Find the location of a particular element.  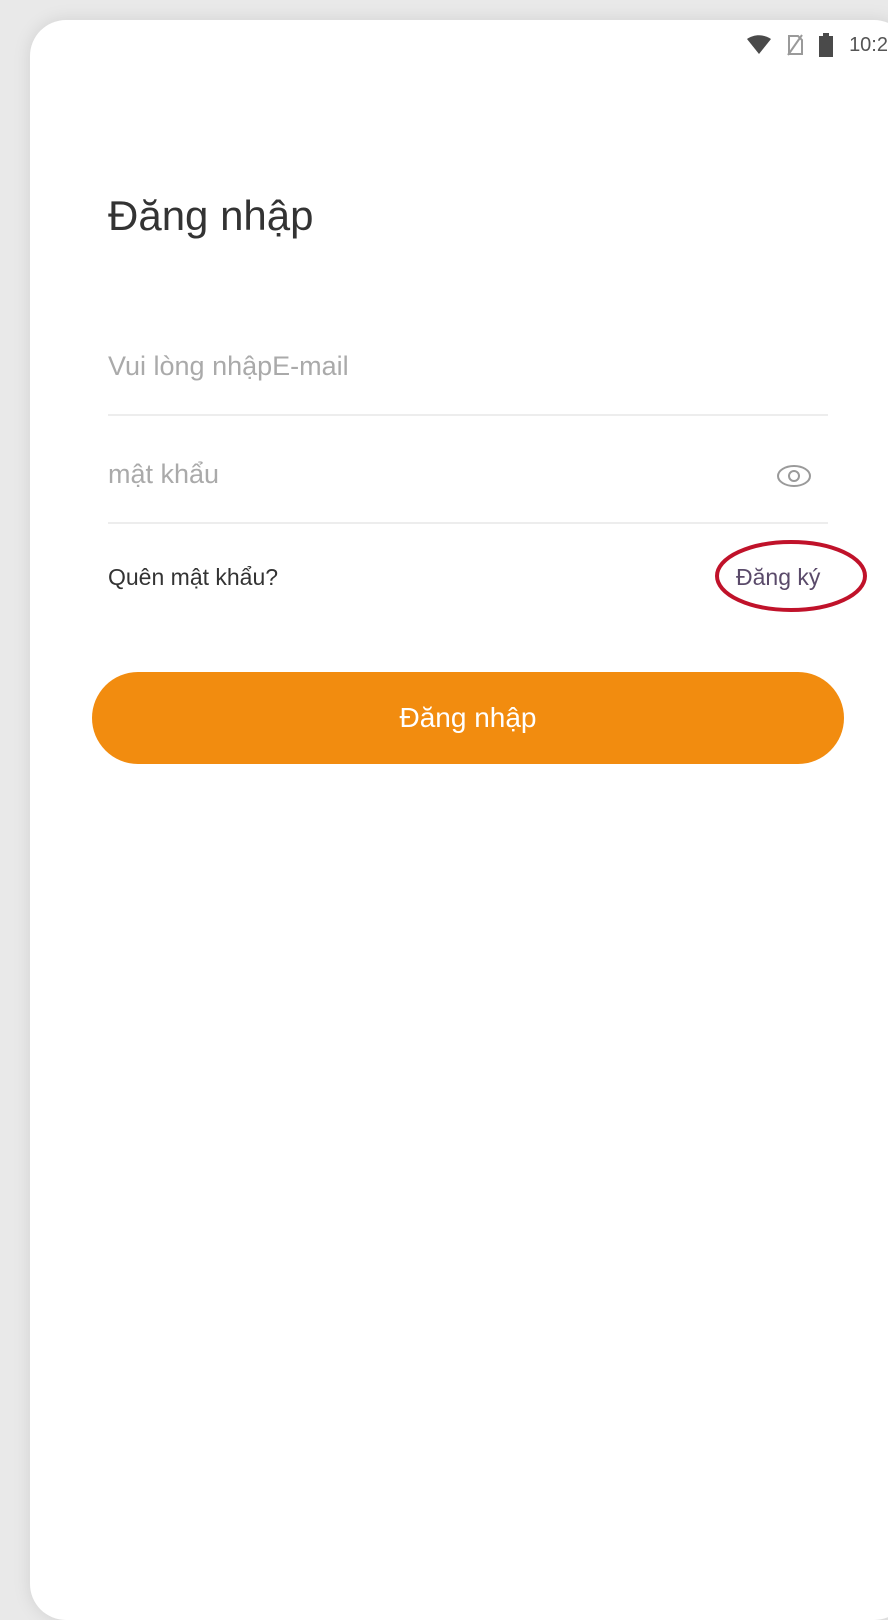

no-sim-icon is located at coordinates (795, 45).